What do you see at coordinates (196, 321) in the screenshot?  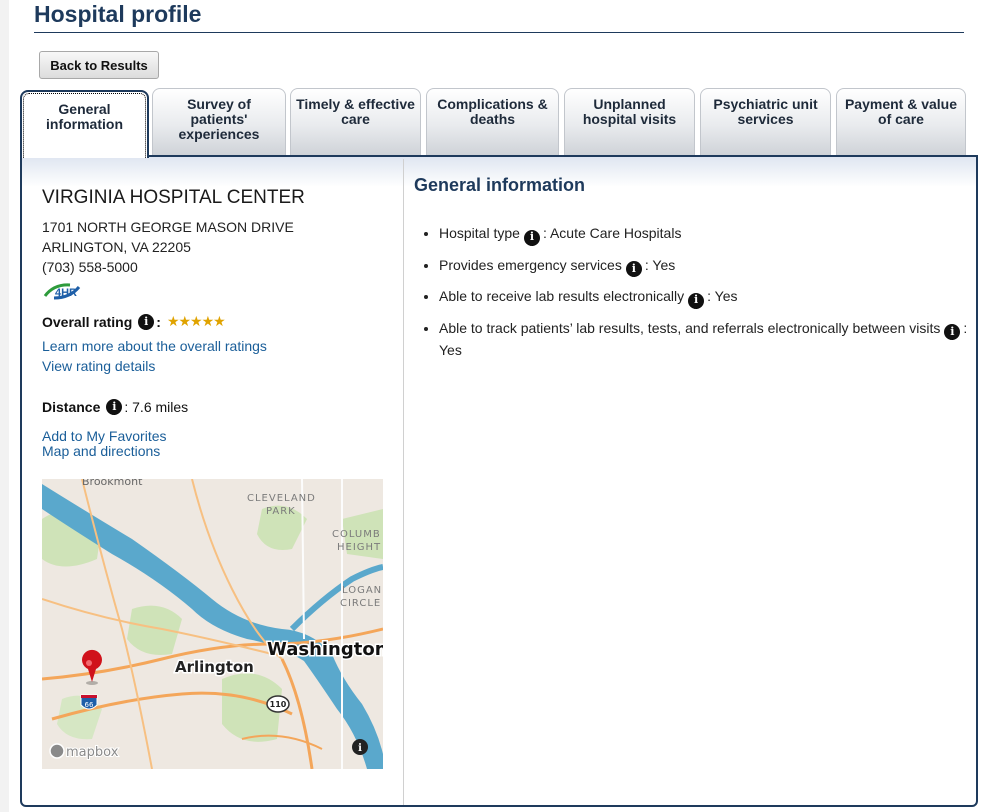 I see `star-rating: ★★★★★` at bounding box center [196, 321].